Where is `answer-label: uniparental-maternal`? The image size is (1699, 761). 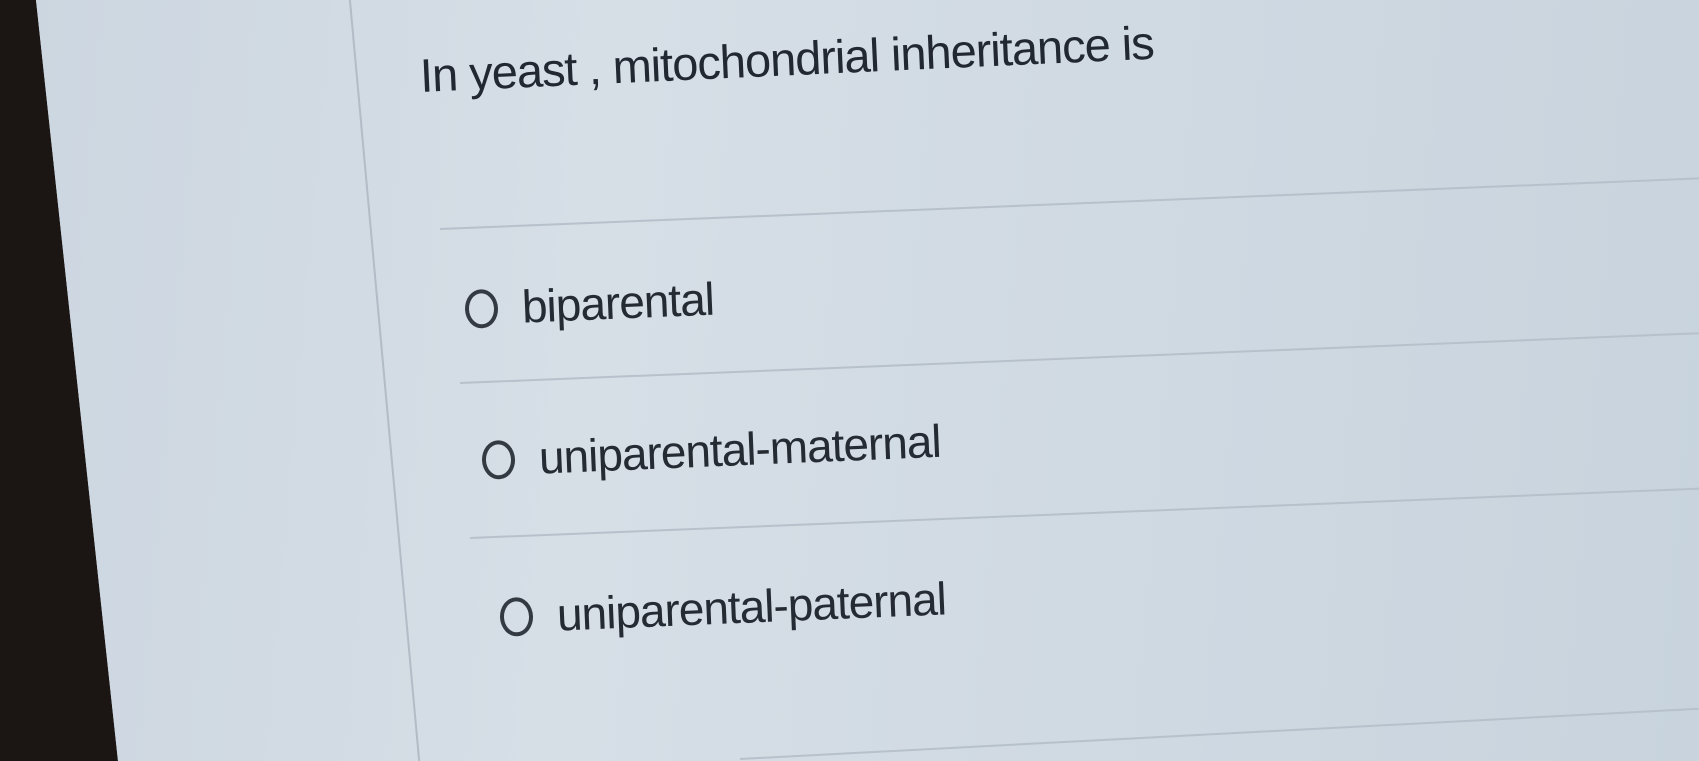 answer-label: uniparental-maternal is located at coordinates (739, 449).